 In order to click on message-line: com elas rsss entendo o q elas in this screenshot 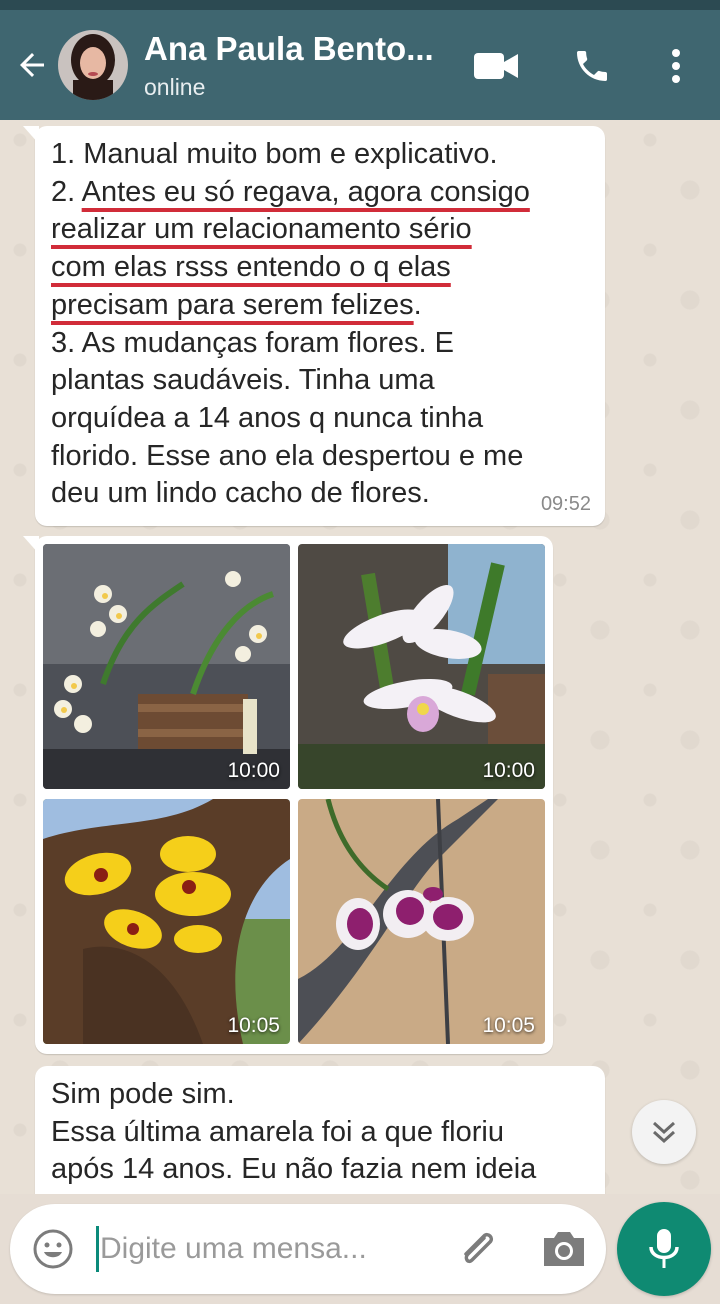, I will do `click(251, 267)`.